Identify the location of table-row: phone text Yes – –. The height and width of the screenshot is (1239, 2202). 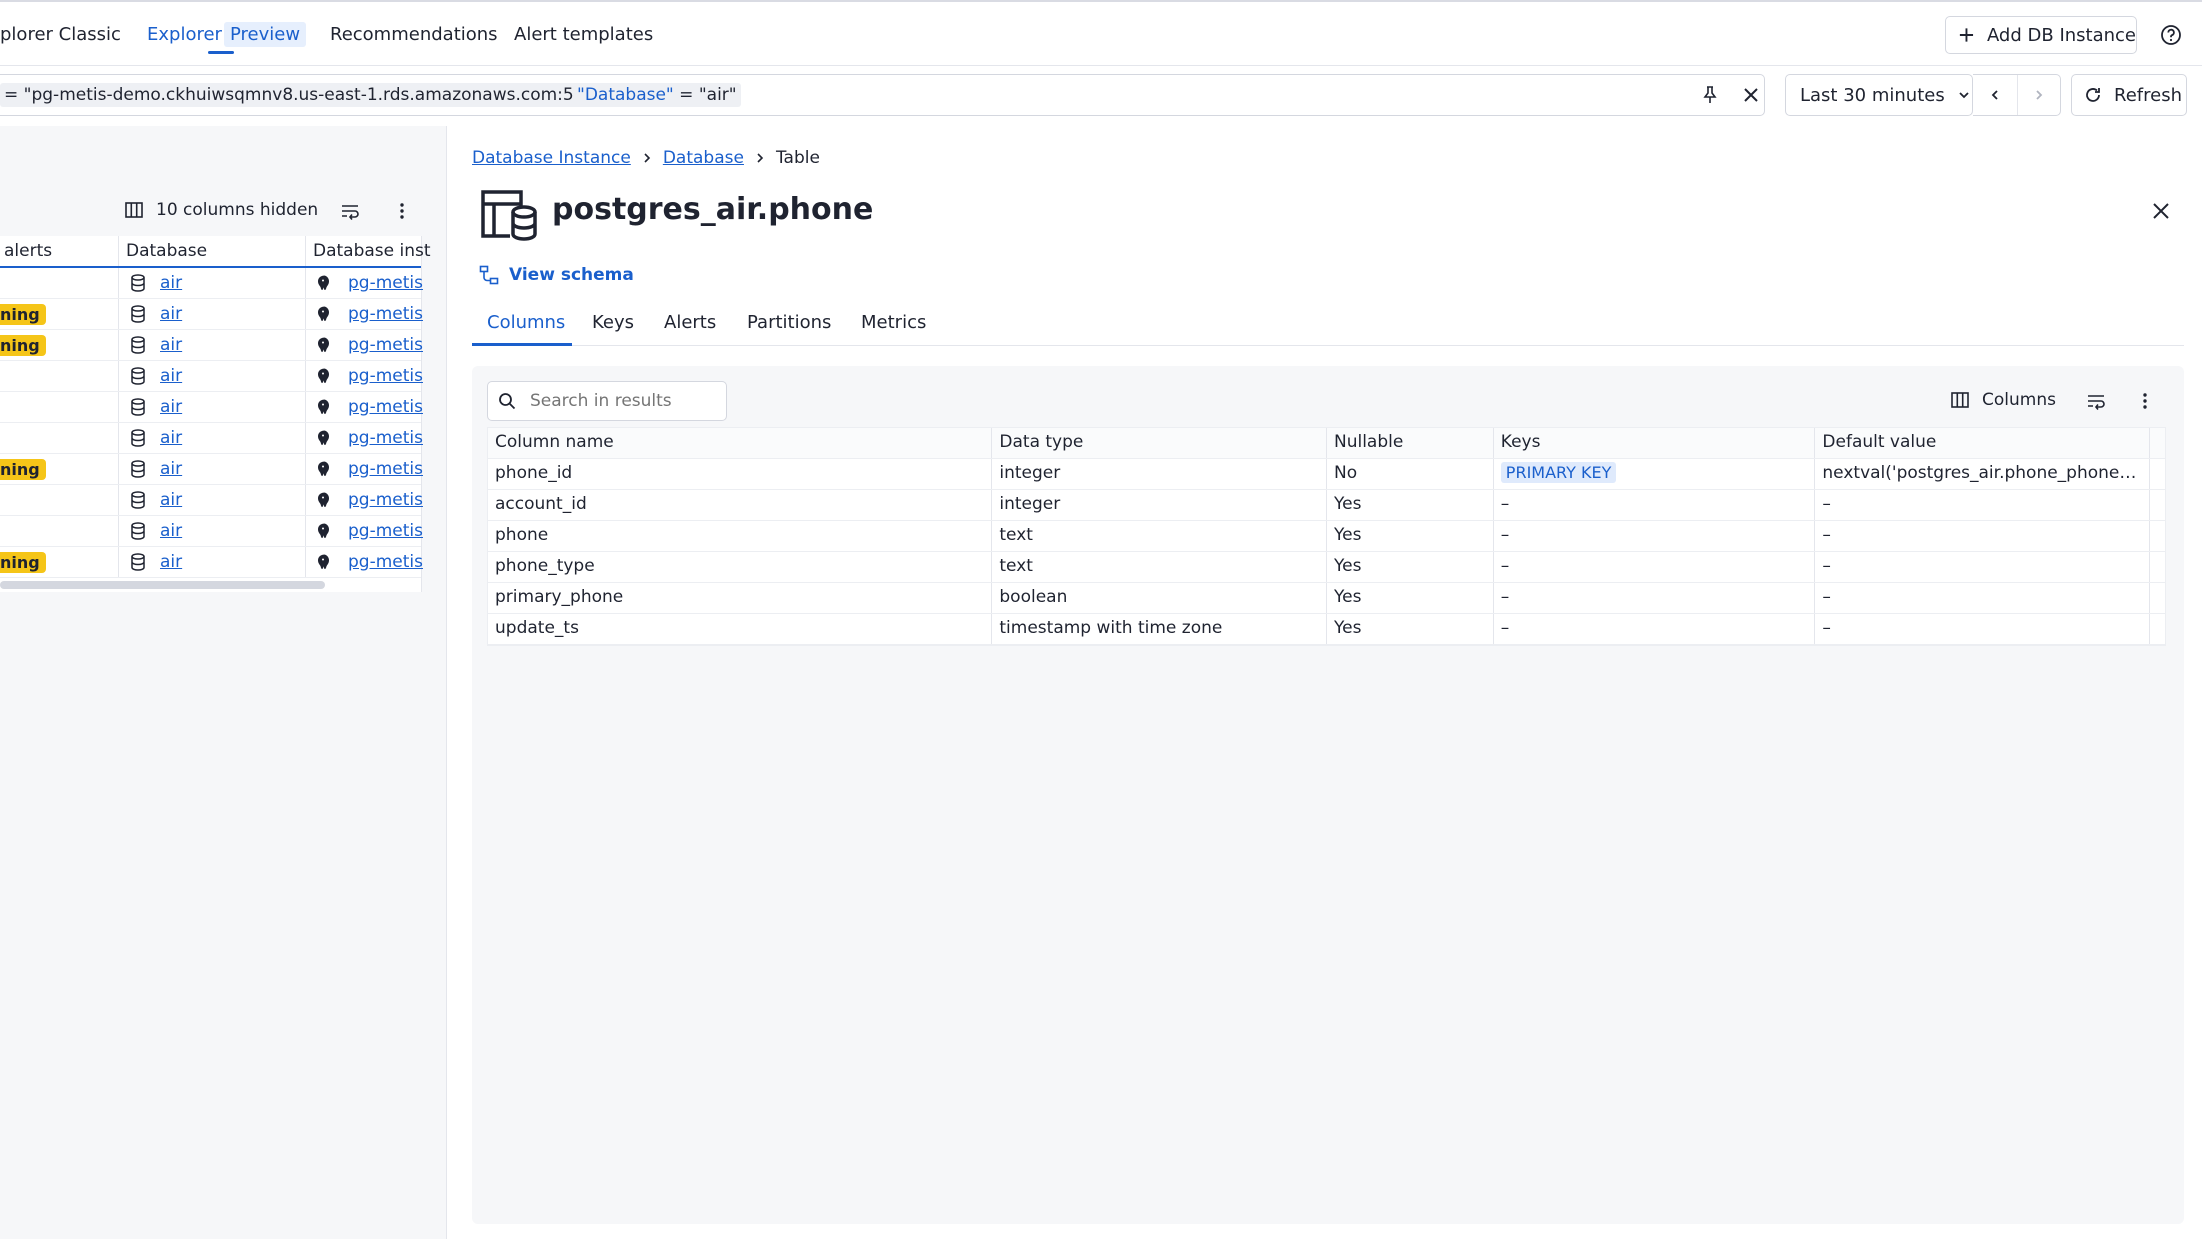
(1326, 536).